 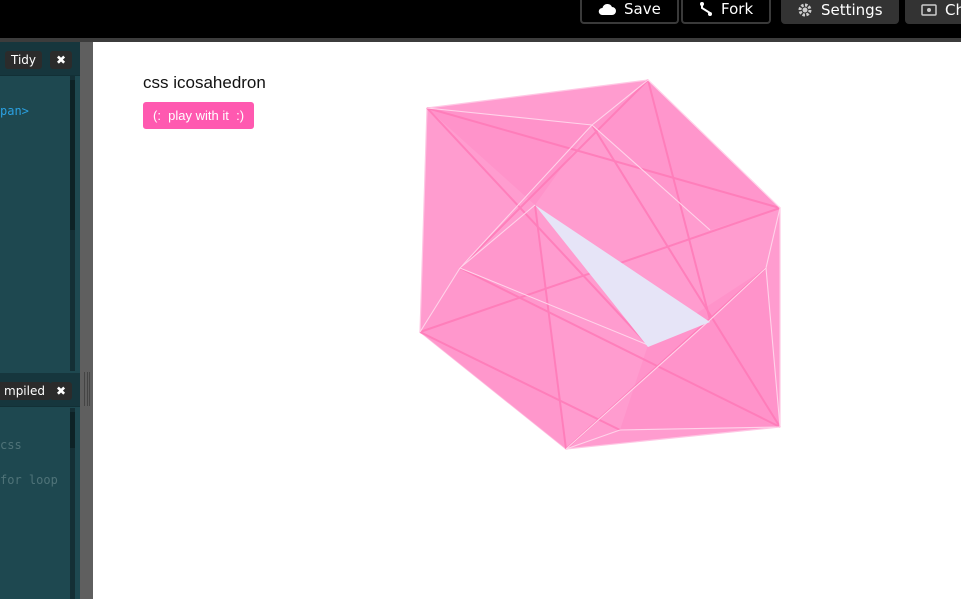 What do you see at coordinates (480, 19) in the screenshot?
I see `top-toolbar: Save Fork Settings Ch` at bounding box center [480, 19].